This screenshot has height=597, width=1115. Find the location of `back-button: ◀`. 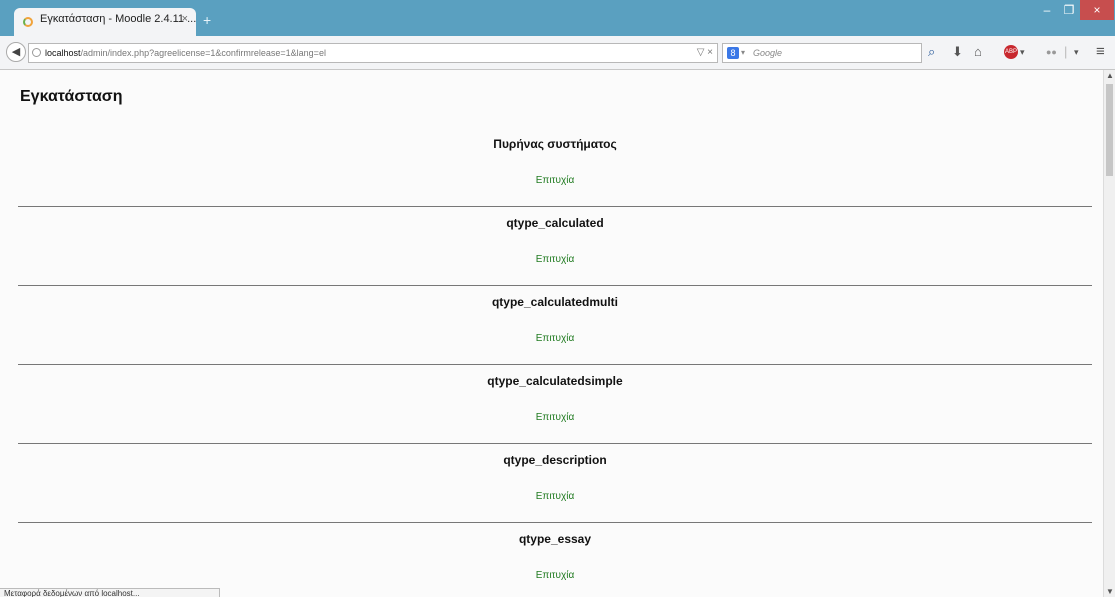

back-button: ◀ is located at coordinates (16, 52).